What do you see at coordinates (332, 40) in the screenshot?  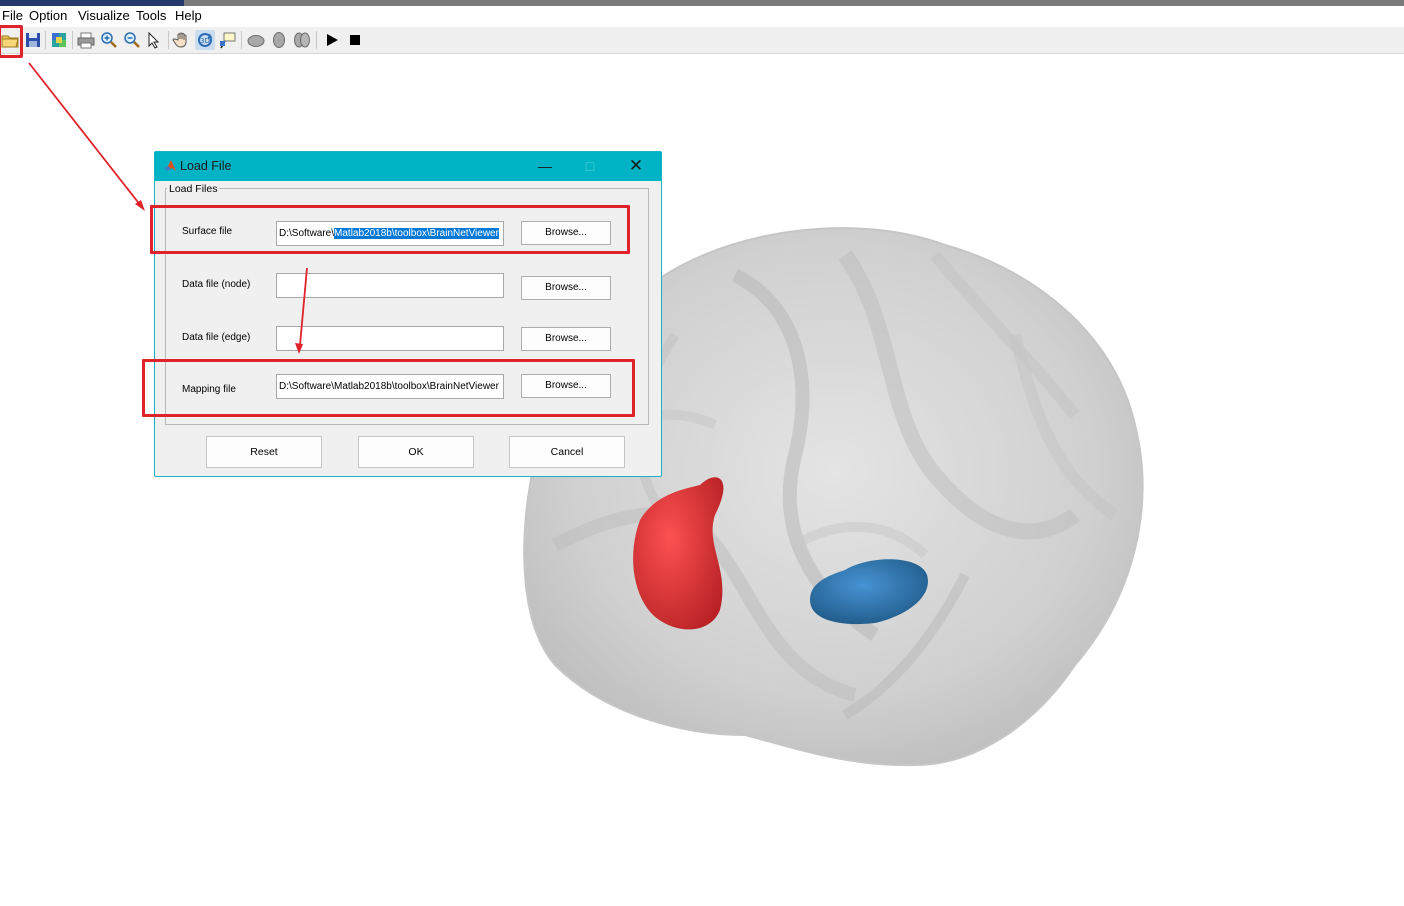 I see `play-icon` at bounding box center [332, 40].